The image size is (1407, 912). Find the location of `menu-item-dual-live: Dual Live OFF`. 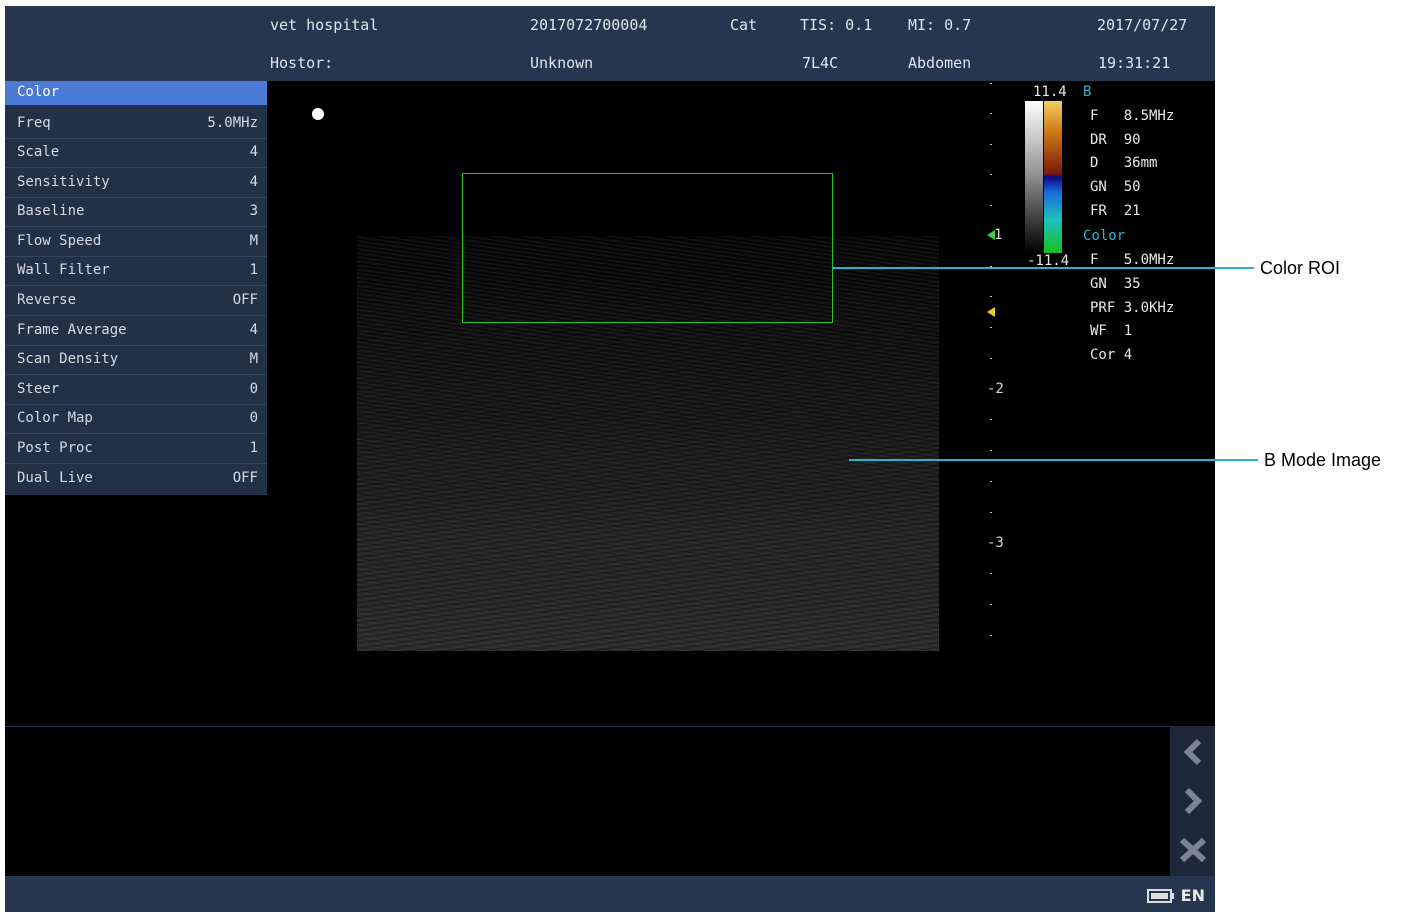

menu-item-dual-live: Dual Live OFF is located at coordinates (136, 479).